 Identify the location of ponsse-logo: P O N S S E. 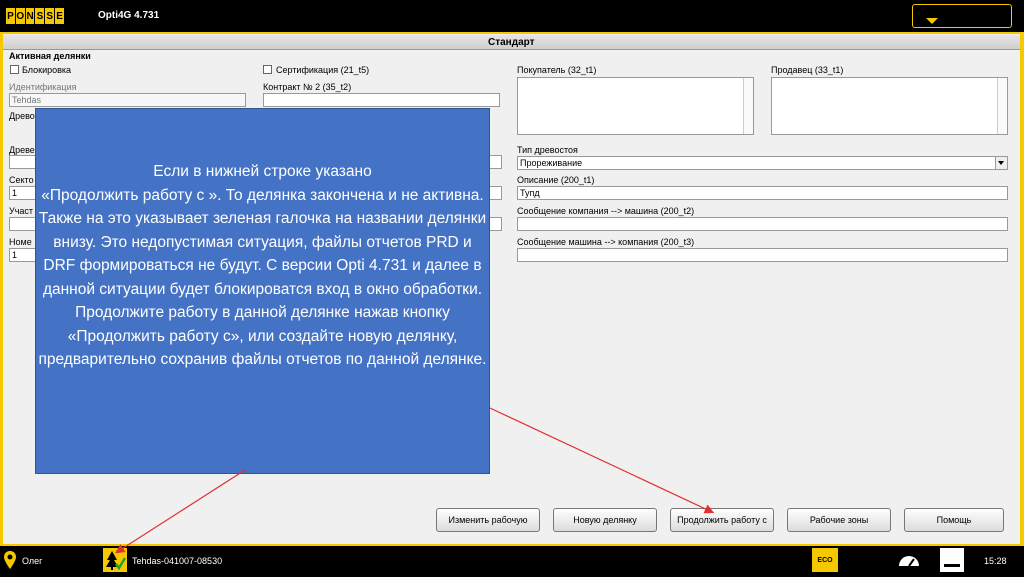
(35, 16).